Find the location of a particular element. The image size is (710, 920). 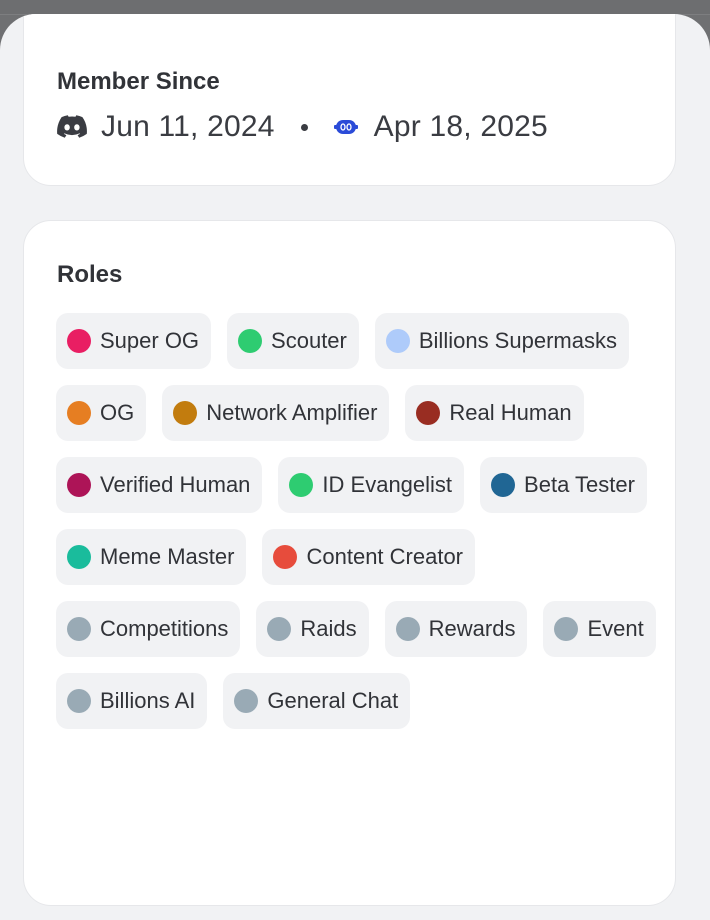

role-pill: Content Creator is located at coordinates (369, 557).